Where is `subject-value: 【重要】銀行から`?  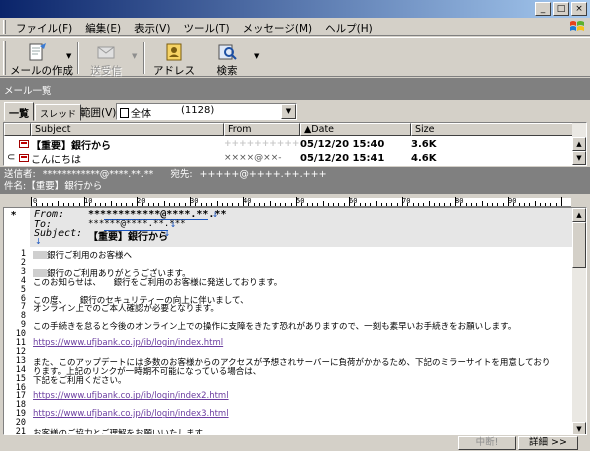 subject-value: 【重要】銀行から is located at coordinates (64, 186).